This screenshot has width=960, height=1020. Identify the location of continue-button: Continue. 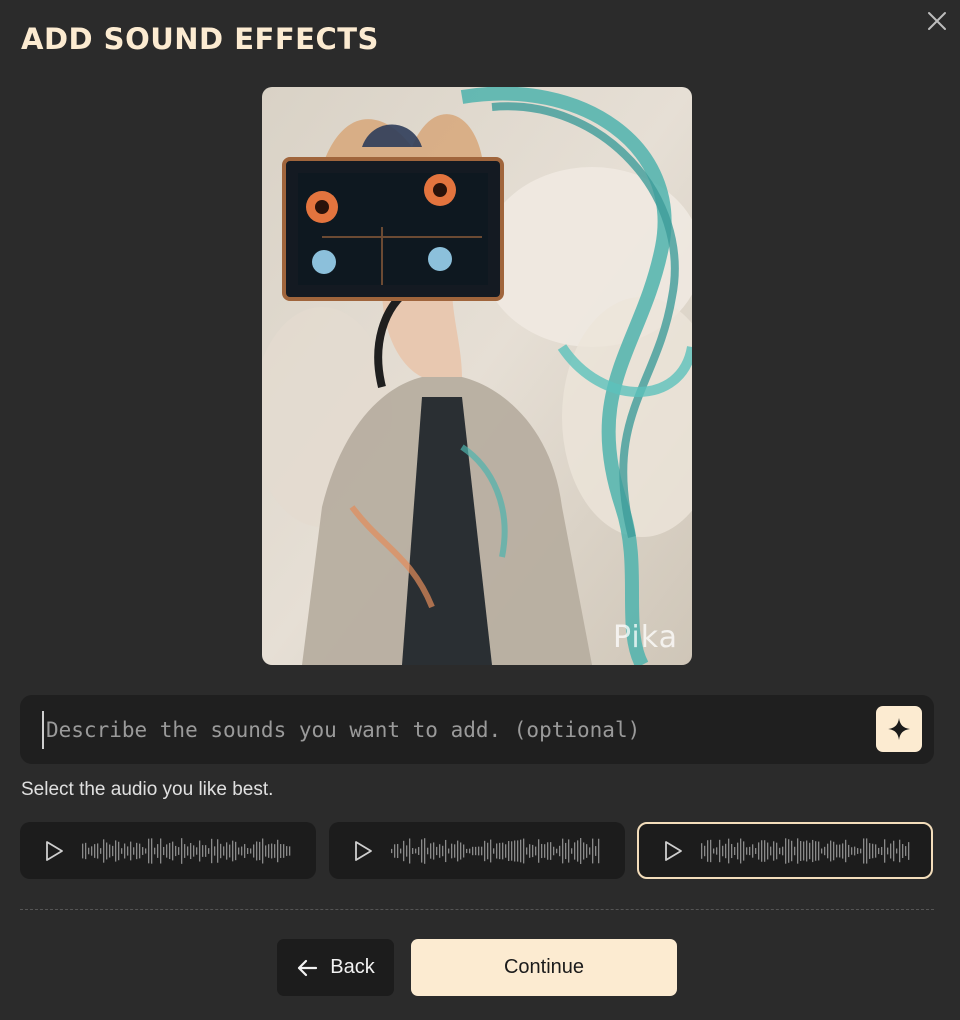
(544, 967).